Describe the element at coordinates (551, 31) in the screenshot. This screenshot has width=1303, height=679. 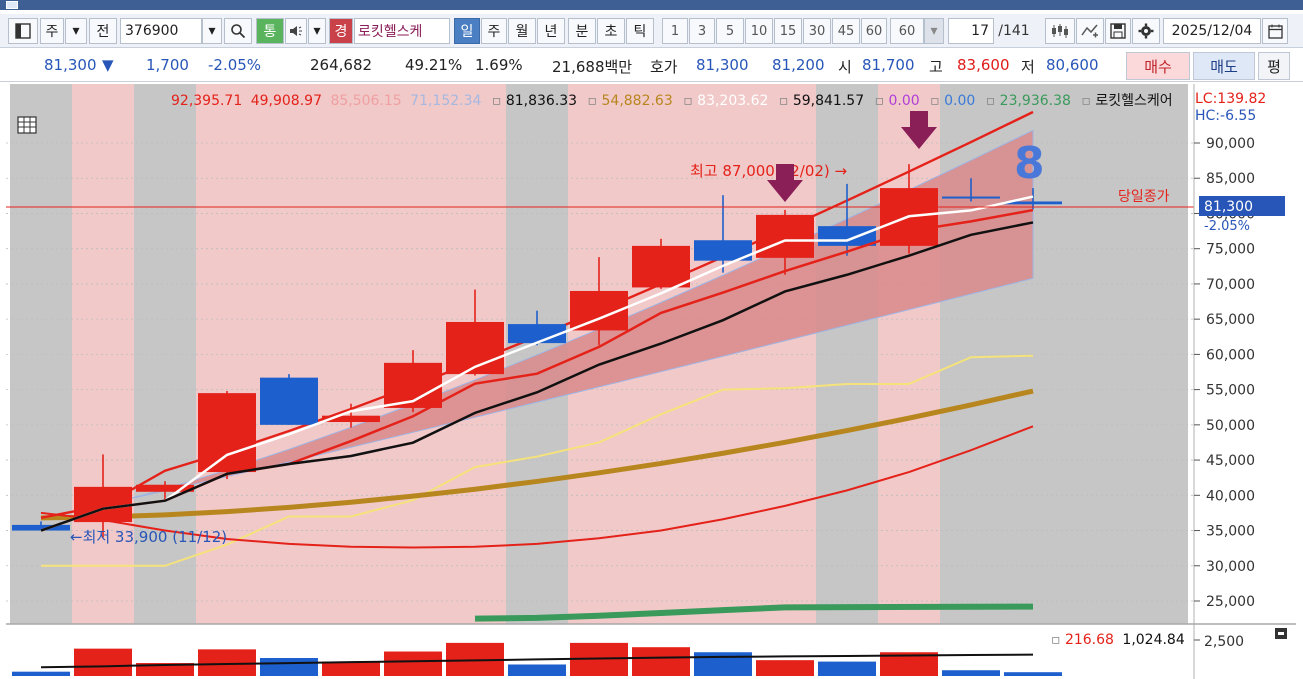
I see `tab-year: 년` at that location.